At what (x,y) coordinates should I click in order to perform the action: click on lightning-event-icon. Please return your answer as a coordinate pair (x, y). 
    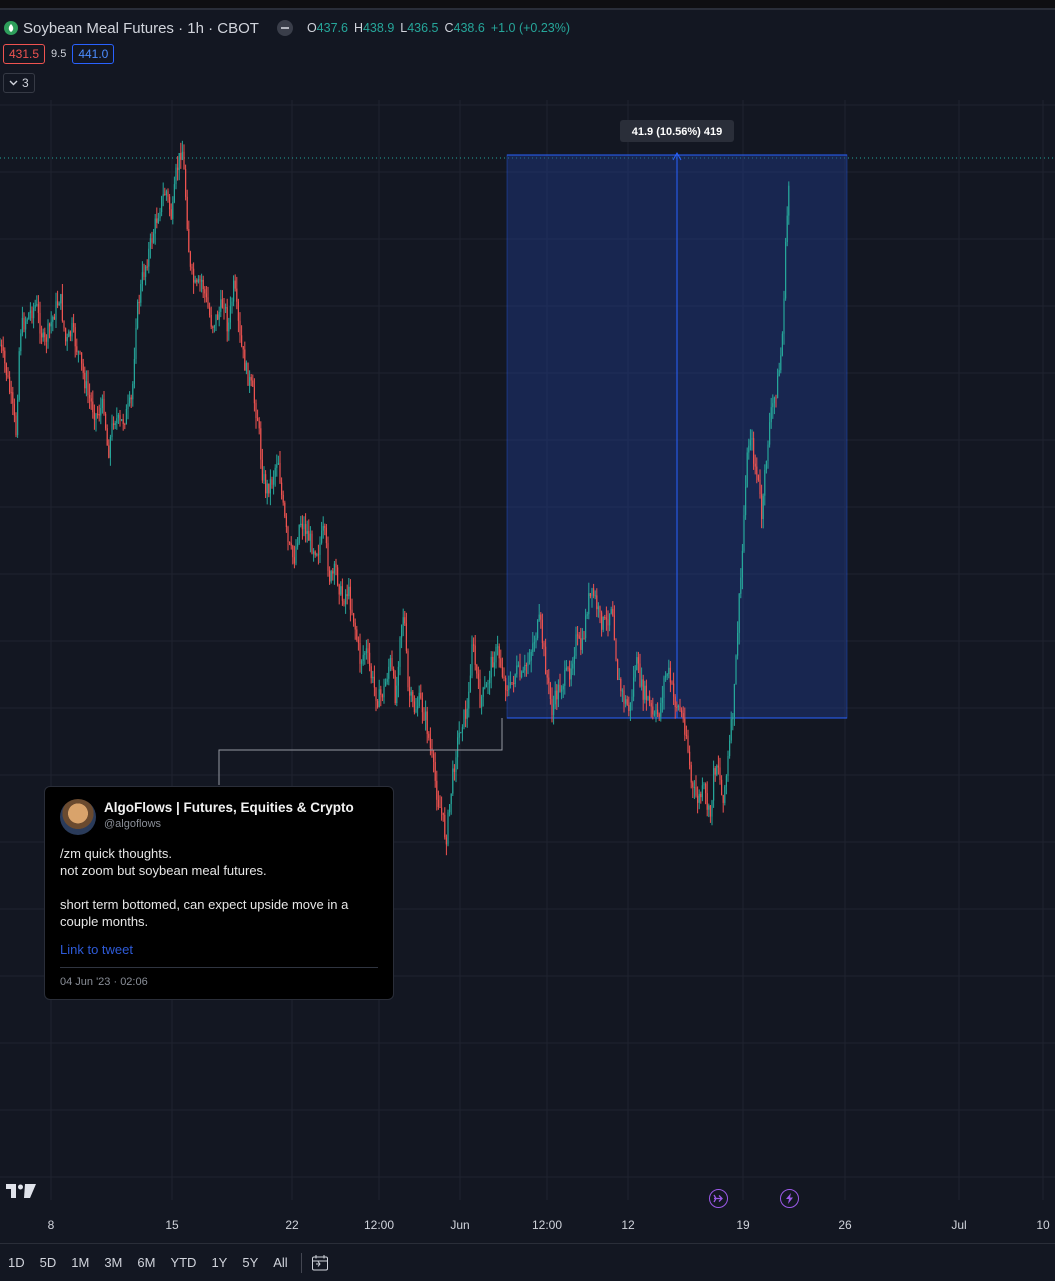
    Looking at the image, I should click on (789, 1198).